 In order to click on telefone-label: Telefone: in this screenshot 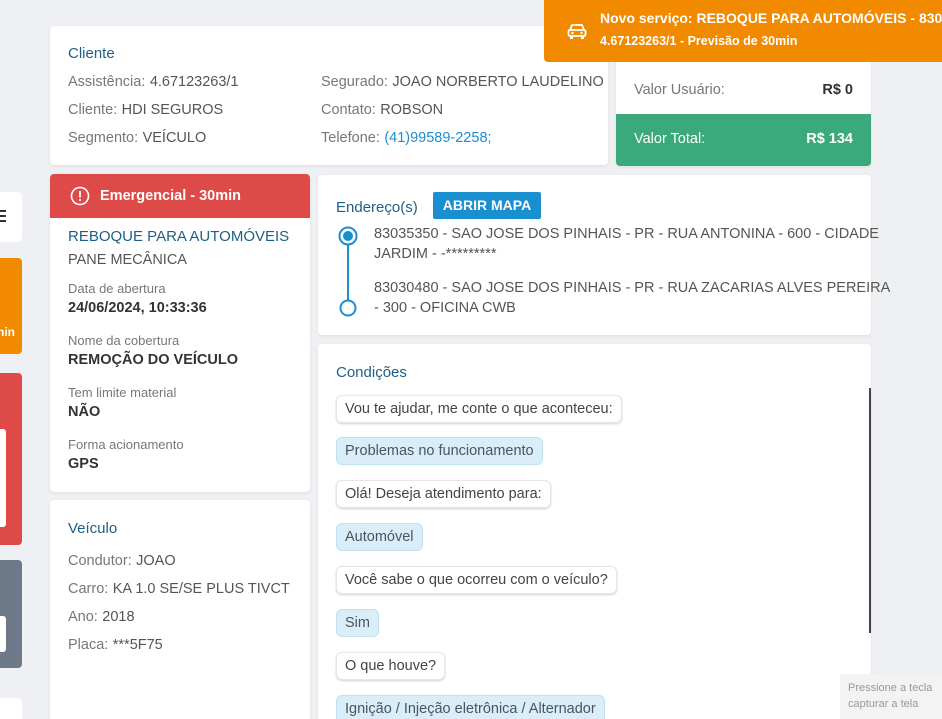, I will do `click(350, 138)`.